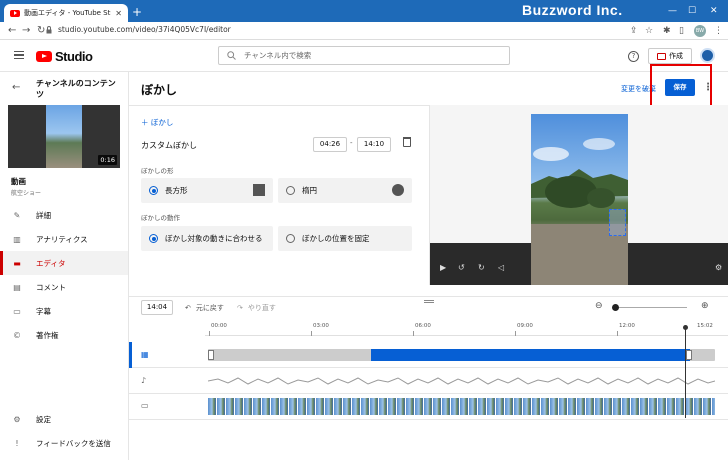 Image resolution: width=728 pixels, height=460 pixels. I want to click on option-label: 楕円, so click(309, 190).